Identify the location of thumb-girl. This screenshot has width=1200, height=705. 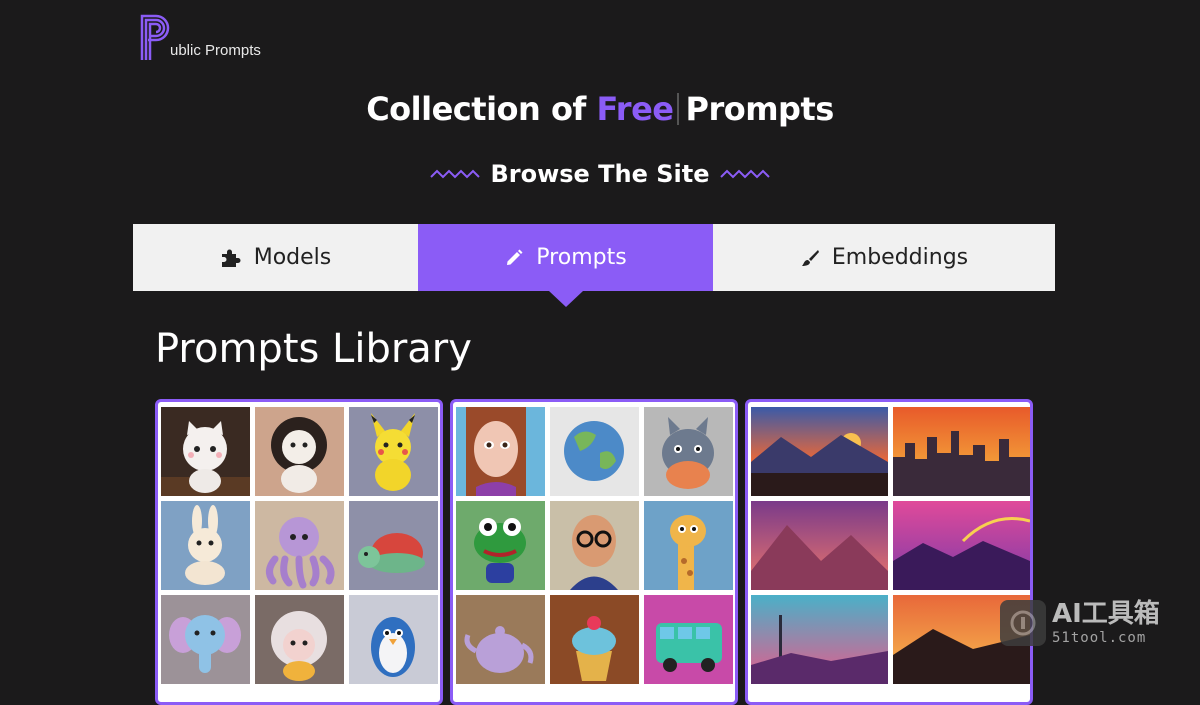
(500, 451).